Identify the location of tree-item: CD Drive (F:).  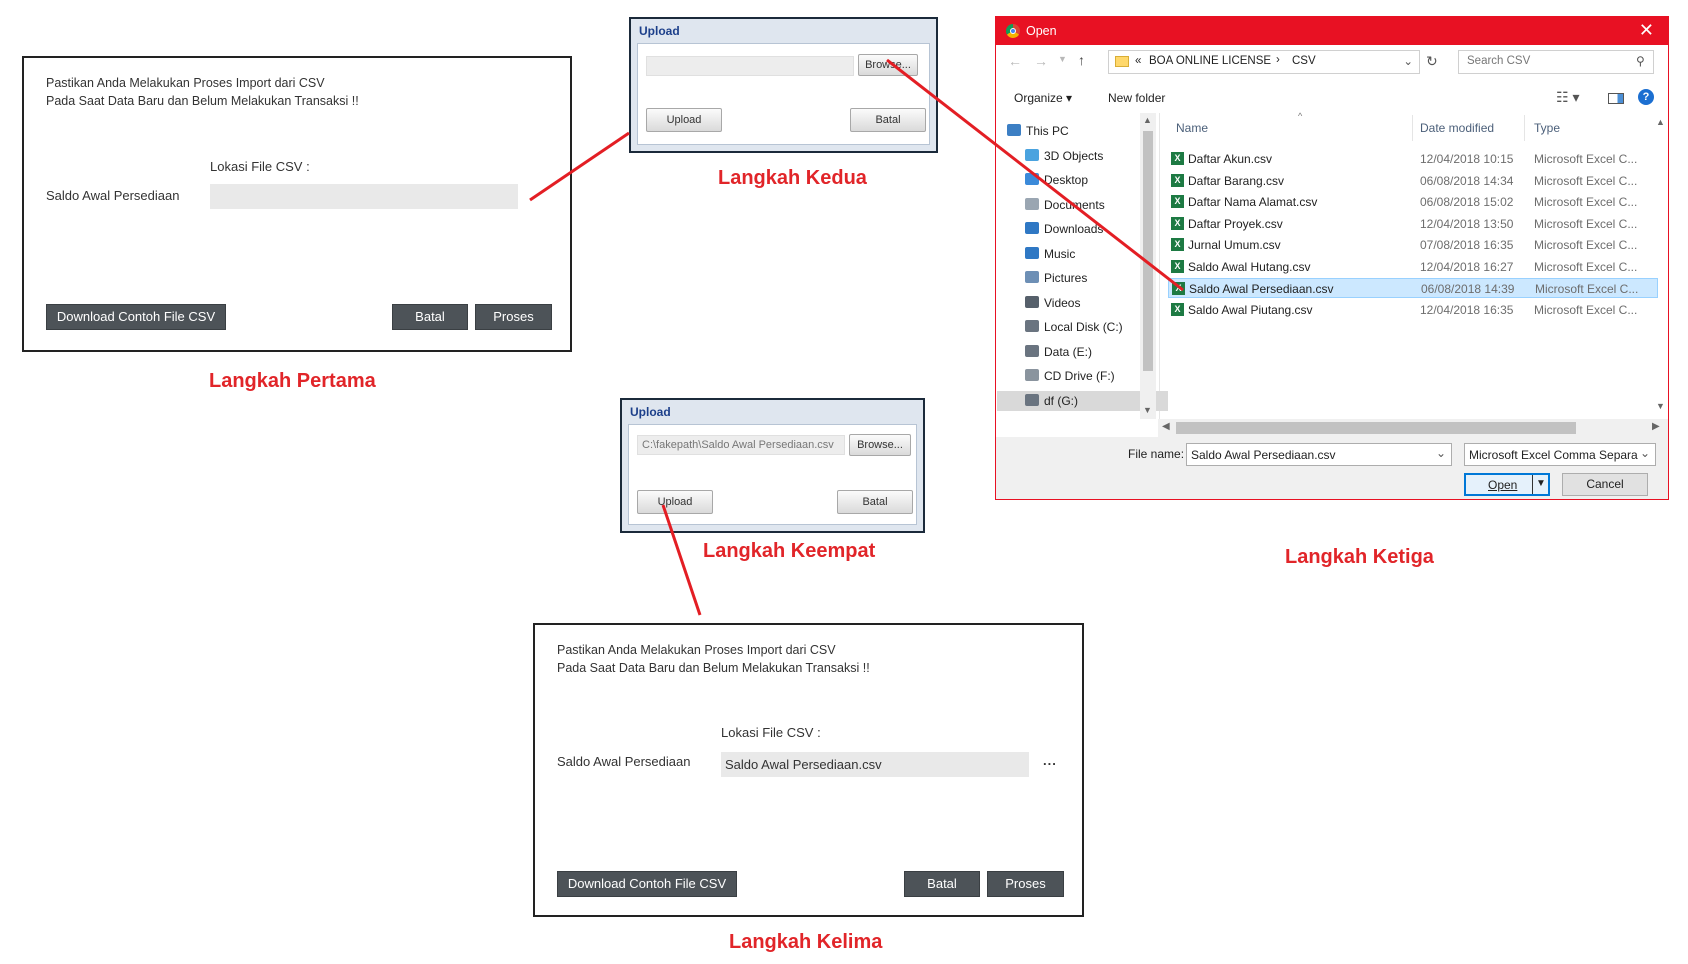
(1070, 376).